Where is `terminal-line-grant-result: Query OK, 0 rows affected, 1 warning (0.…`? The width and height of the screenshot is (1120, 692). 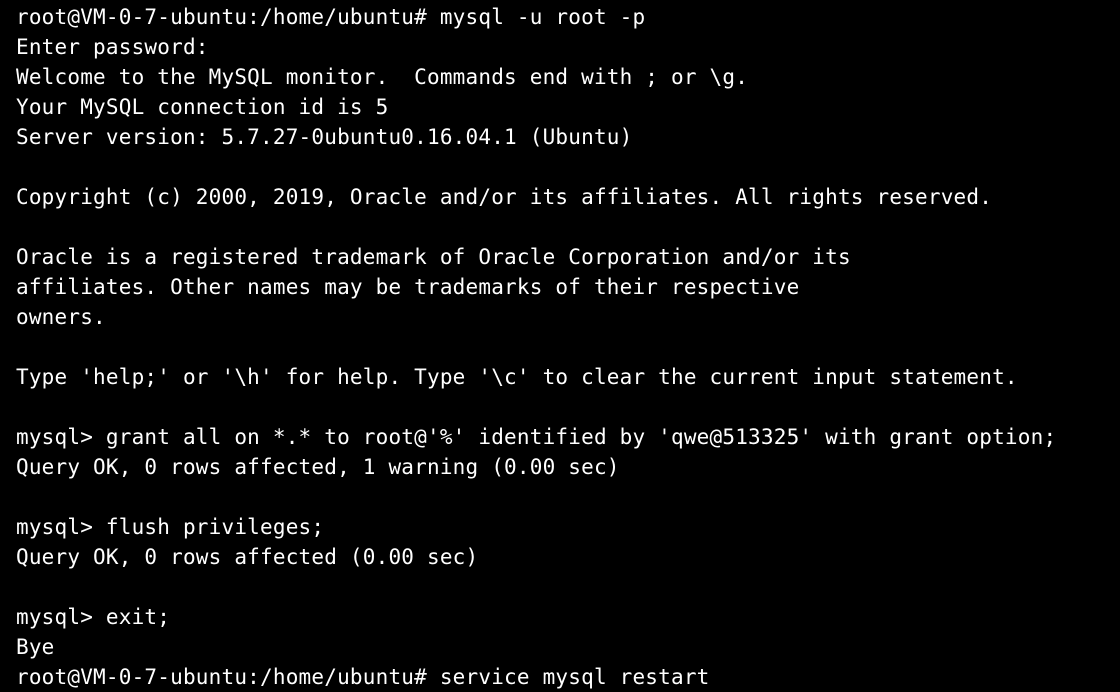 terminal-line-grant-result: Query OK, 0 rows affected, 1 warning (0.… is located at coordinates (318, 467).